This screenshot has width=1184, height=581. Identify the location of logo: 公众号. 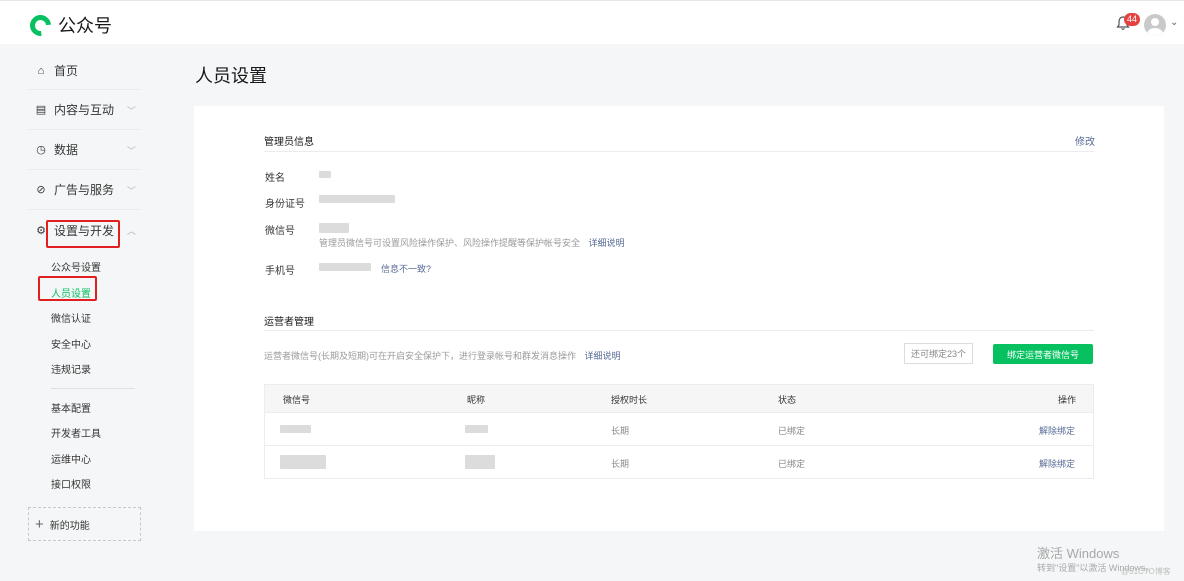
(68, 25).